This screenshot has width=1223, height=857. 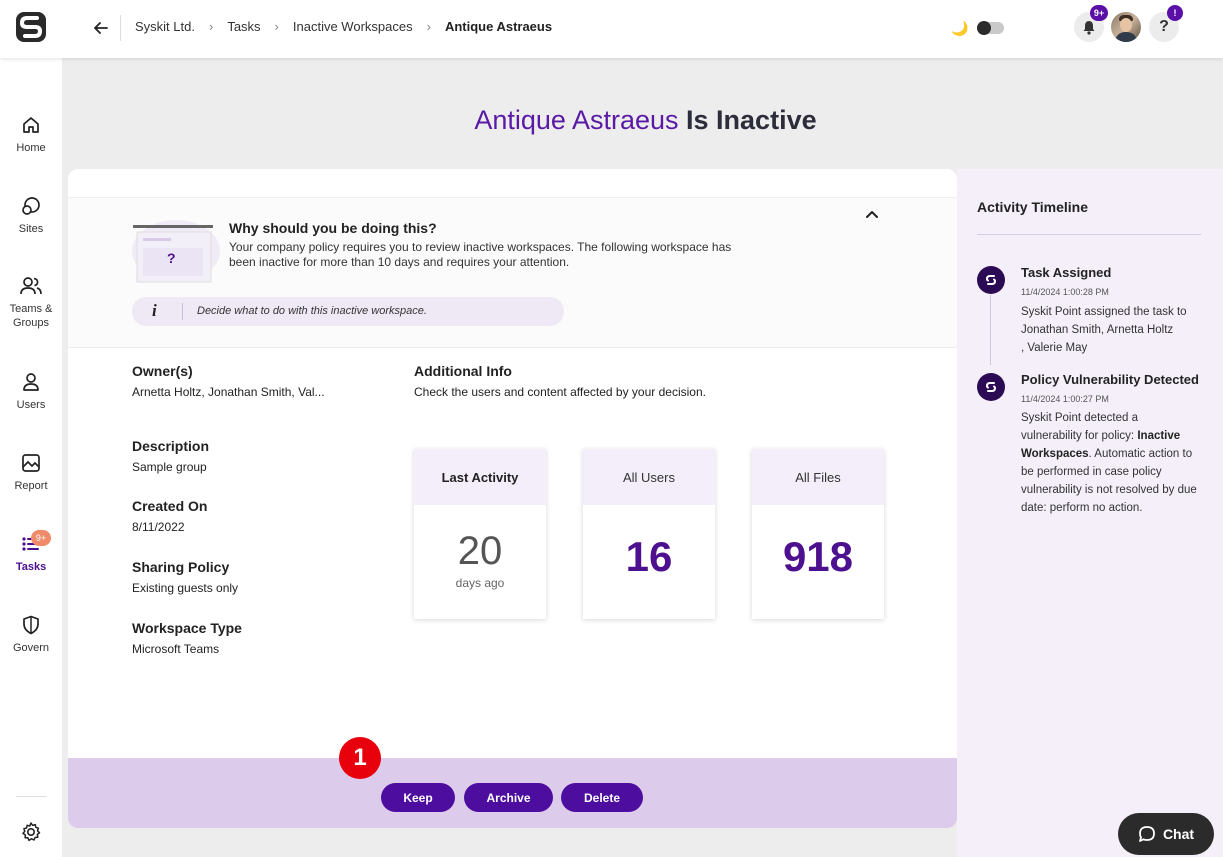 What do you see at coordinates (751, 120) in the screenshot?
I see `title-suffix: Is Inactive` at bounding box center [751, 120].